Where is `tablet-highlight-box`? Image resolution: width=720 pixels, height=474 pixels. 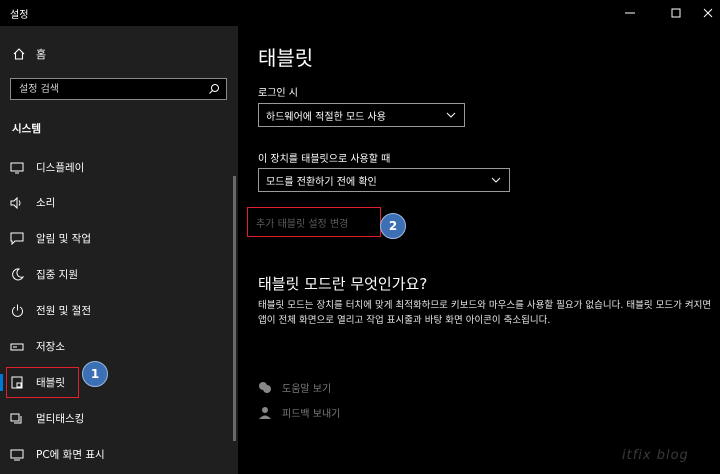 tablet-highlight-box is located at coordinates (42, 382).